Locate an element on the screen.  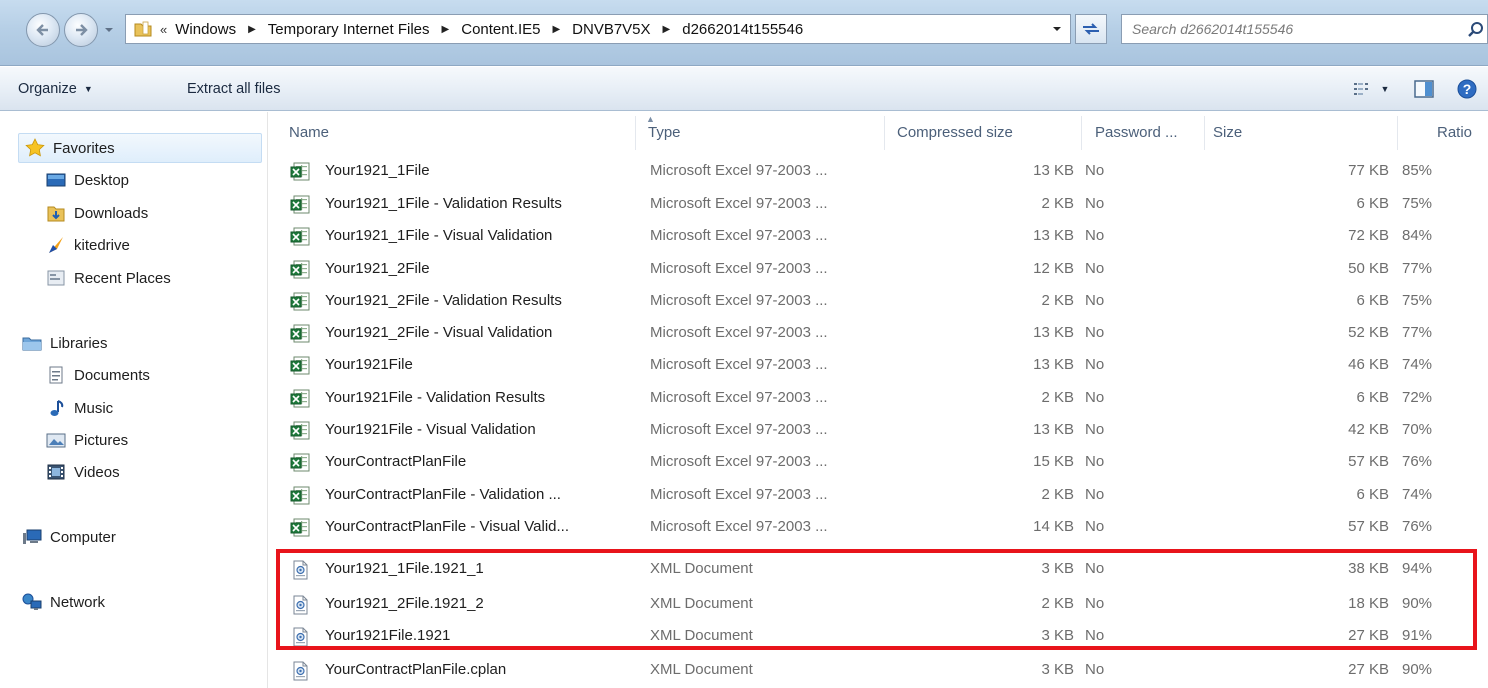
file-compressed-size: 2 KB is located at coordinates (1057, 300).